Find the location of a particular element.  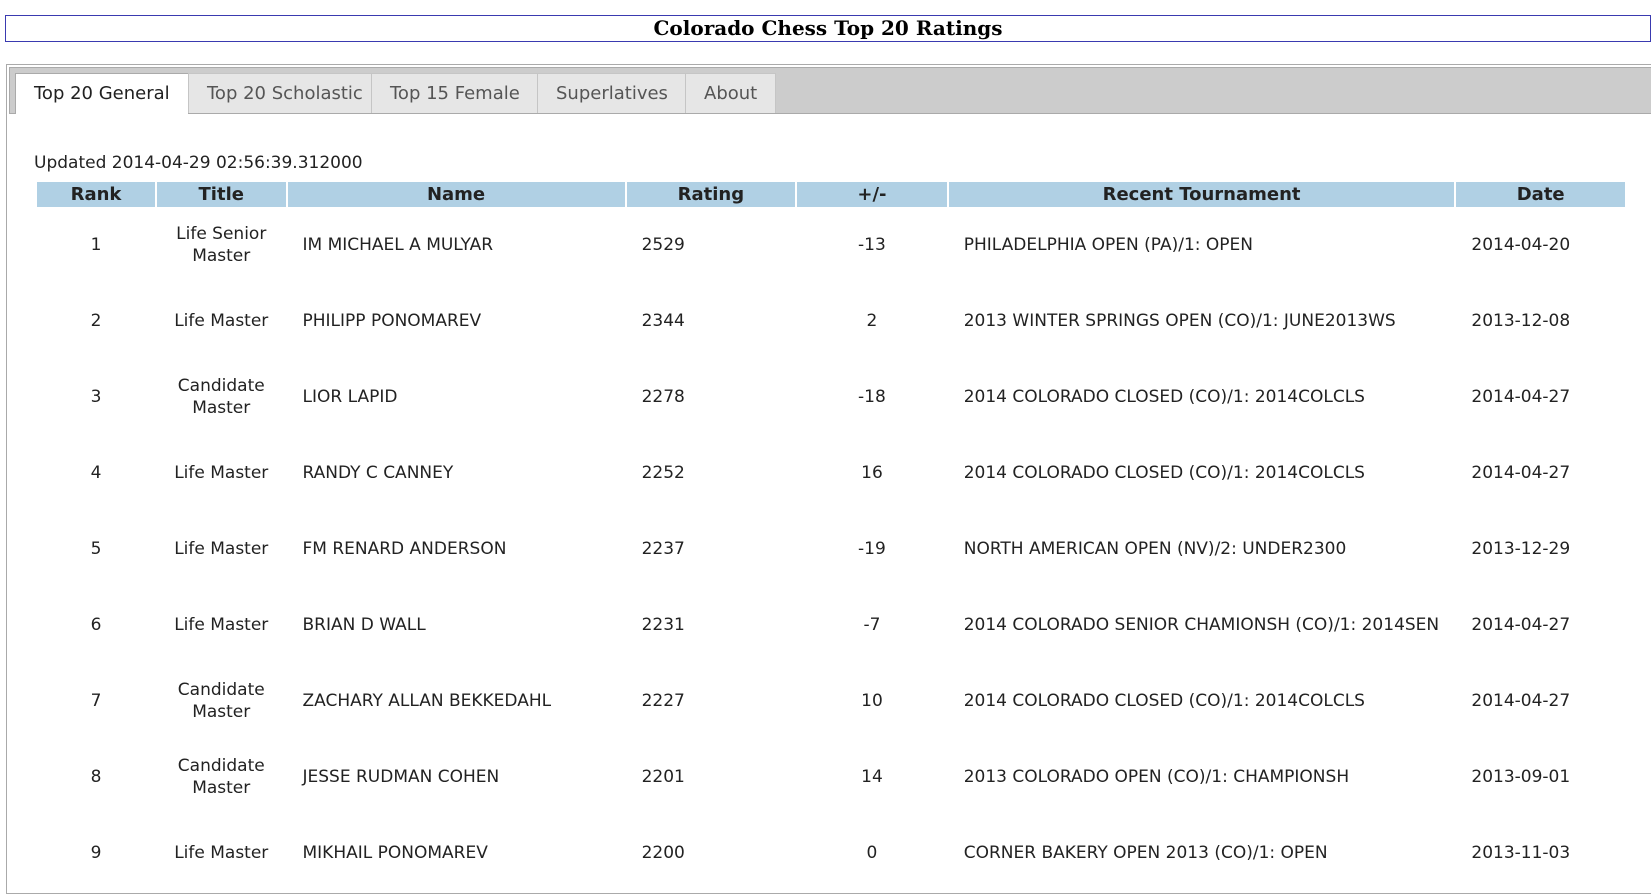

change-cell: -18 is located at coordinates (872, 397).